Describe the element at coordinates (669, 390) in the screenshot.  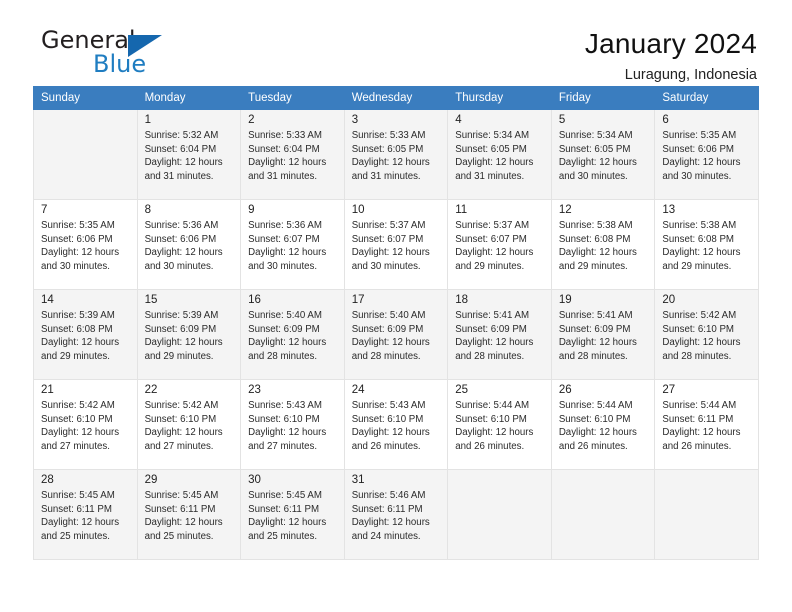
I see `day-number: 27` at that location.